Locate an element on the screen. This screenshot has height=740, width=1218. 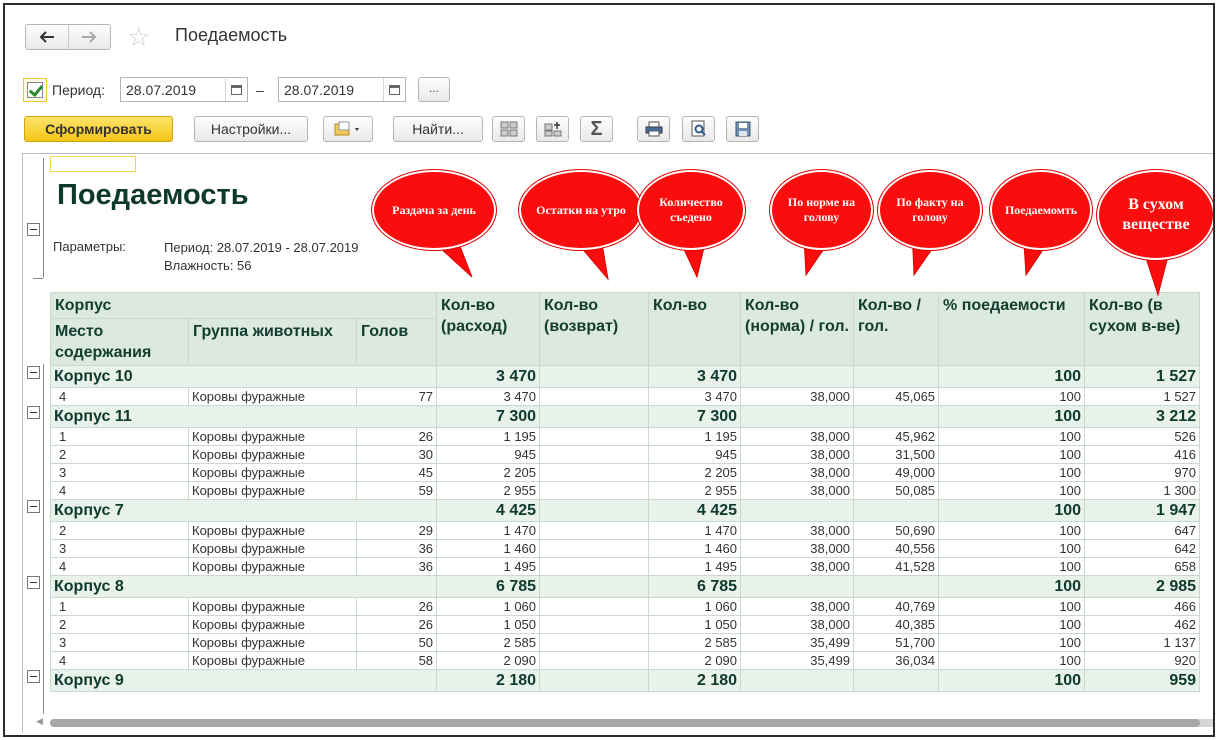
scrollbar-thumb is located at coordinates (625, 723).